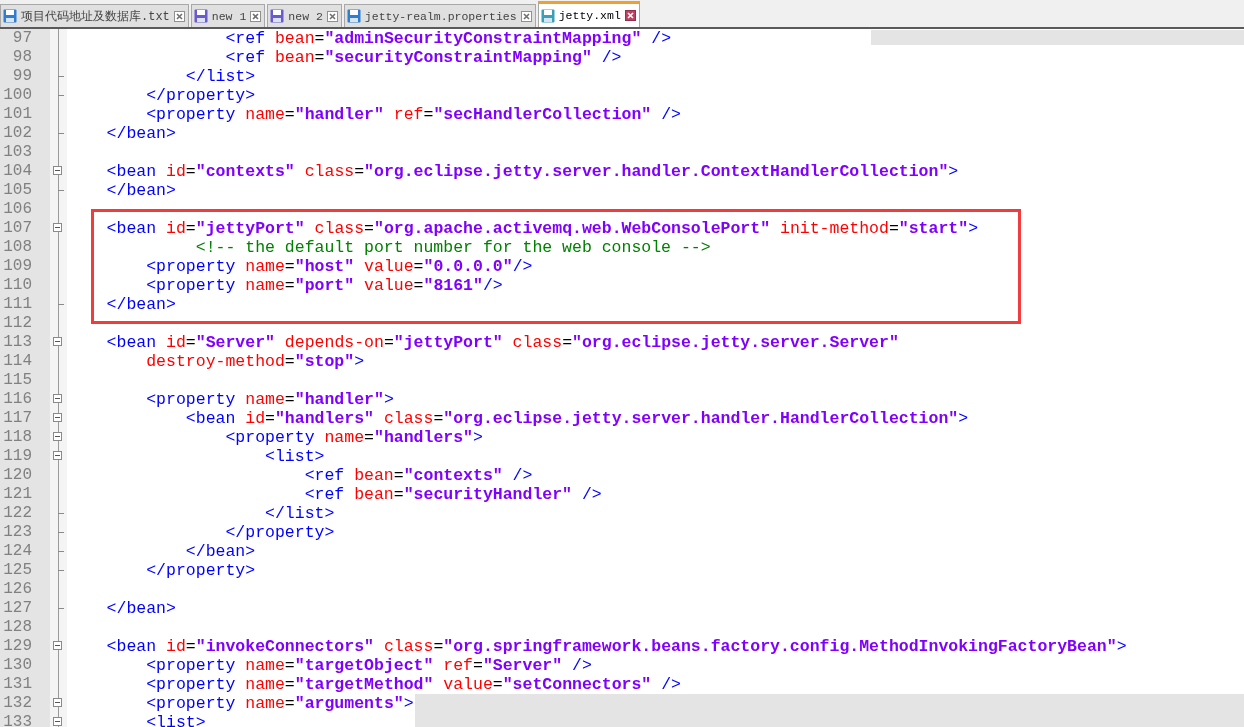 The image size is (1244, 727). Describe the element at coordinates (25, 190) in the screenshot. I see `line-number: 105` at that location.